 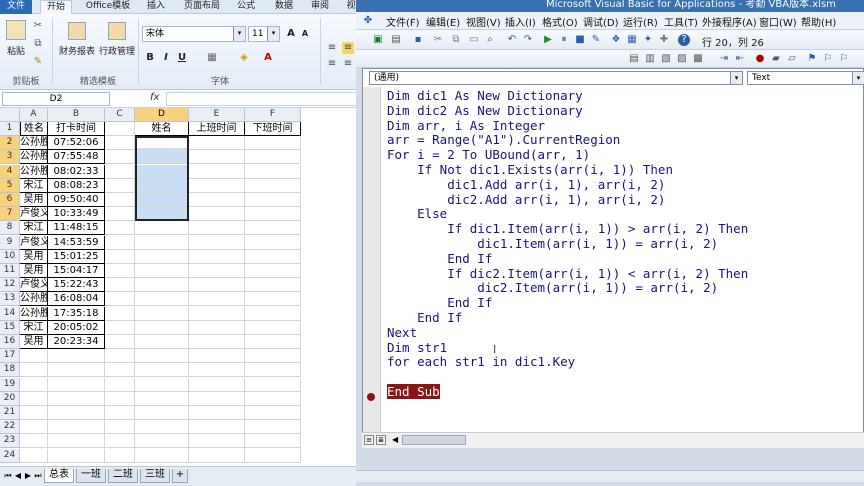 What do you see at coordinates (610, 476) in the screenshot?
I see `vbe-bottom-scrollbar` at bounding box center [610, 476].